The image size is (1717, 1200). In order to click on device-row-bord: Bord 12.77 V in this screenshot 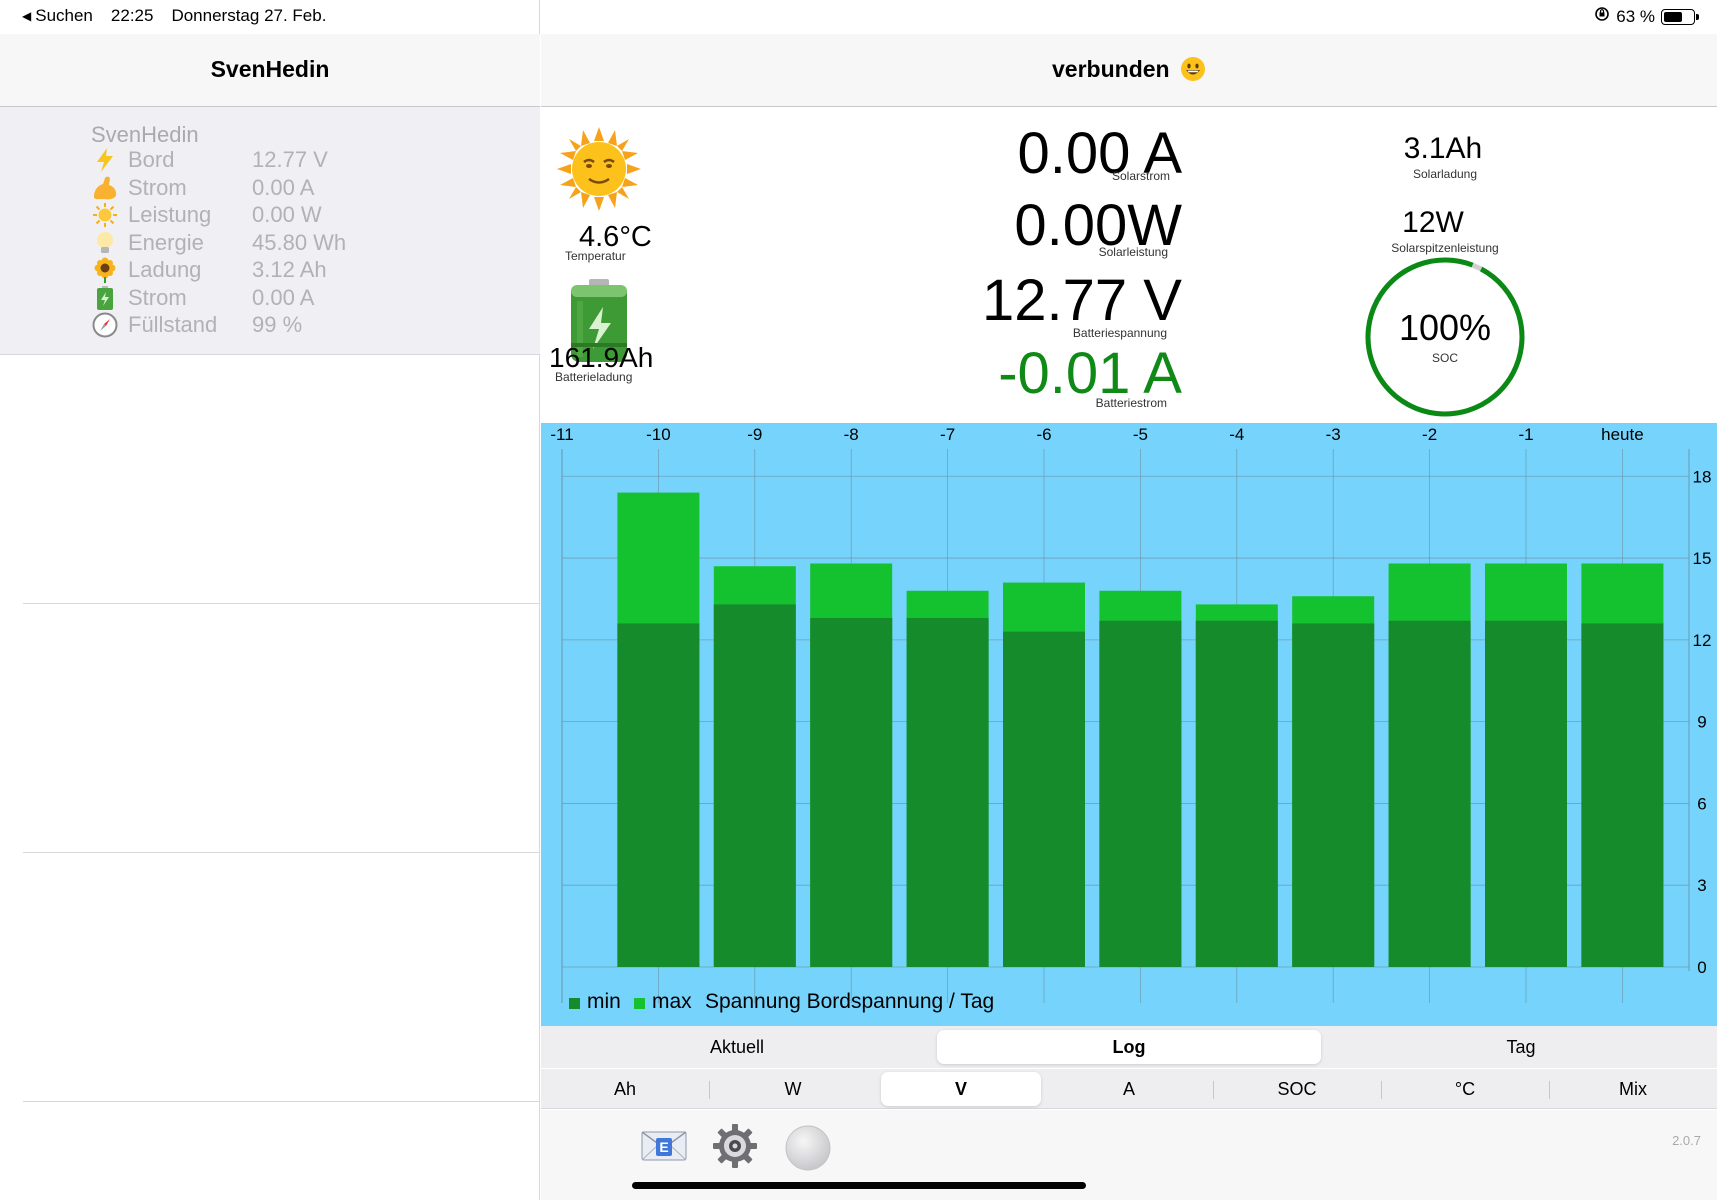, I will do `click(311, 160)`.